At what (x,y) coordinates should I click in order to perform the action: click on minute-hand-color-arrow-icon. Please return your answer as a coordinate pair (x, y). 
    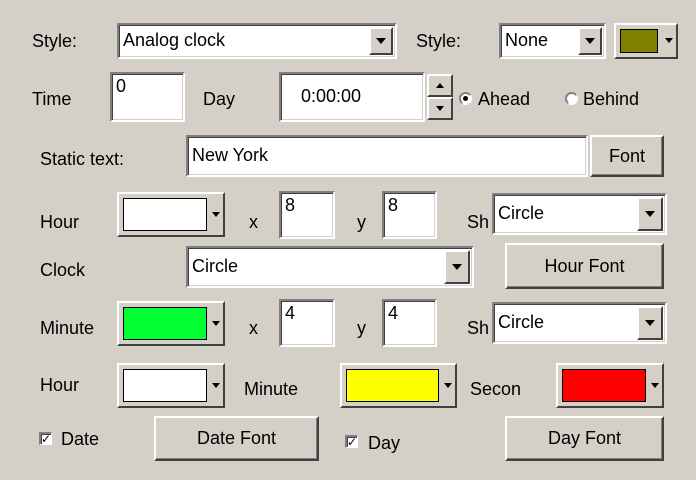
    Looking at the image, I should click on (216, 323).